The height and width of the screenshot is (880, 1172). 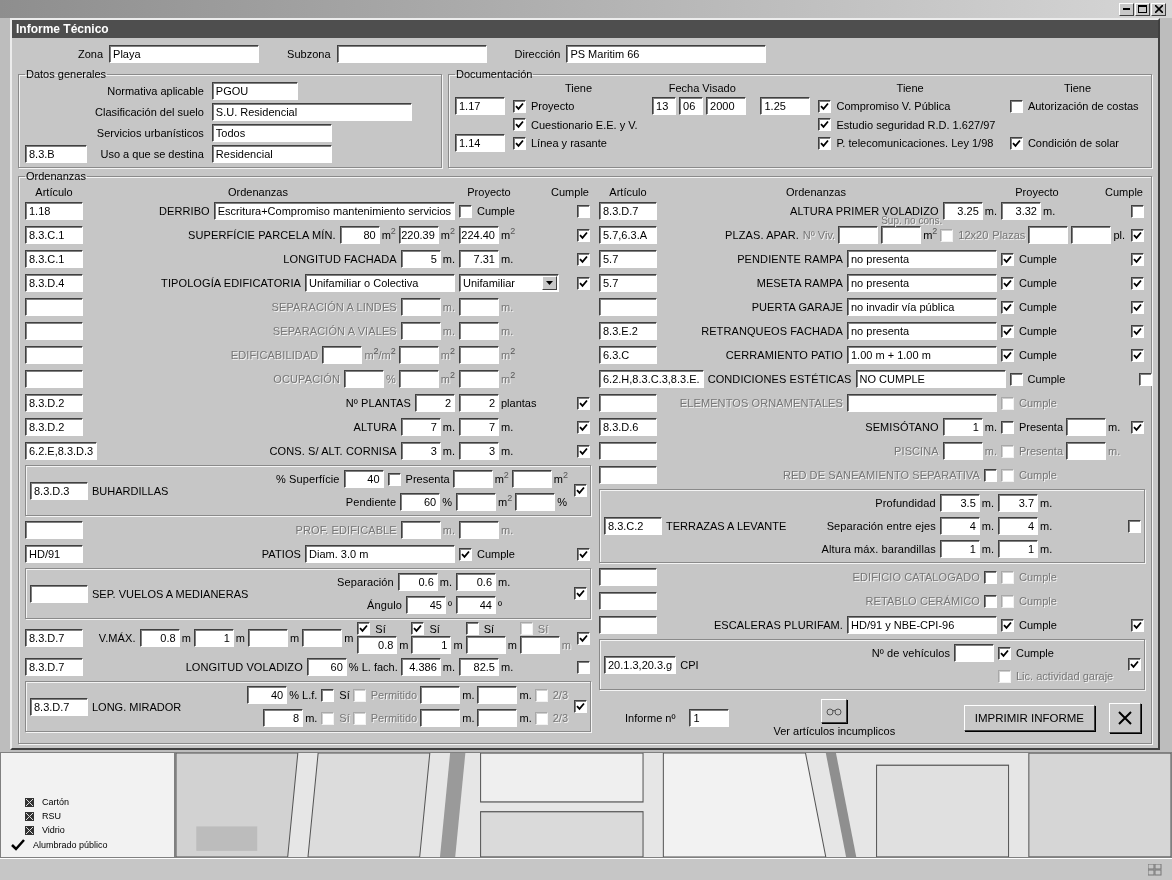 I want to click on article-field: 5.7, so click(x=628, y=283).